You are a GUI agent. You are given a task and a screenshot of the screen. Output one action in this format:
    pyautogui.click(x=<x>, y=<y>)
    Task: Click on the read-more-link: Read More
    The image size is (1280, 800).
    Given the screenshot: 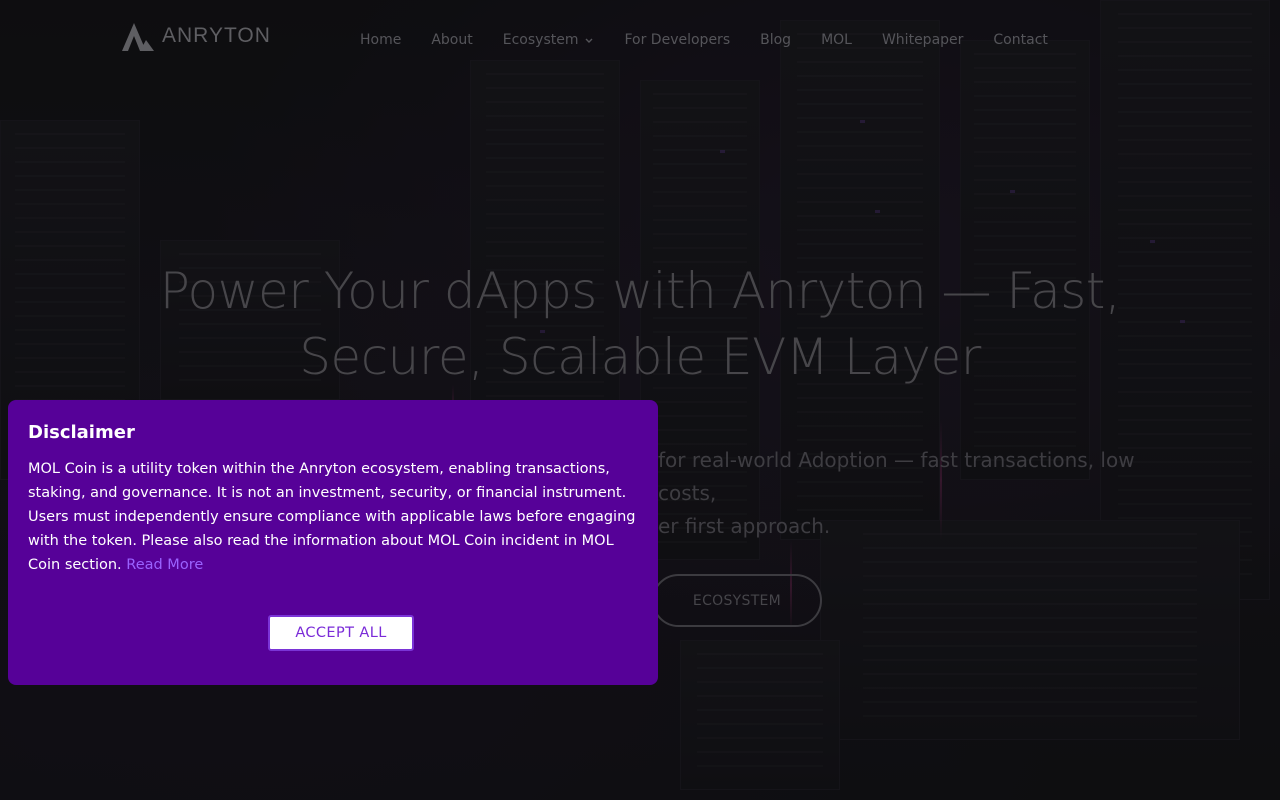 What is the action you would take?
    pyautogui.click(x=164, y=565)
    